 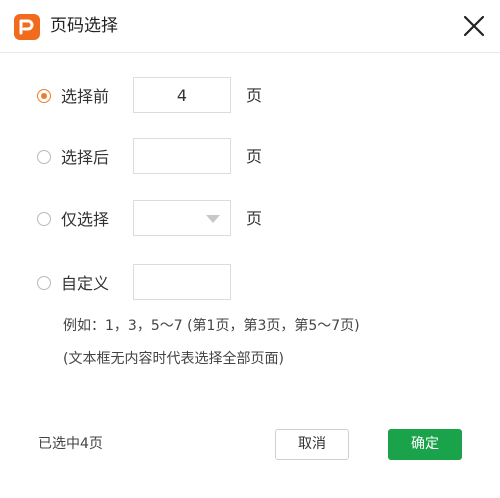 What do you see at coordinates (85, 157) in the screenshot?
I see `option-label: 选择后` at bounding box center [85, 157].